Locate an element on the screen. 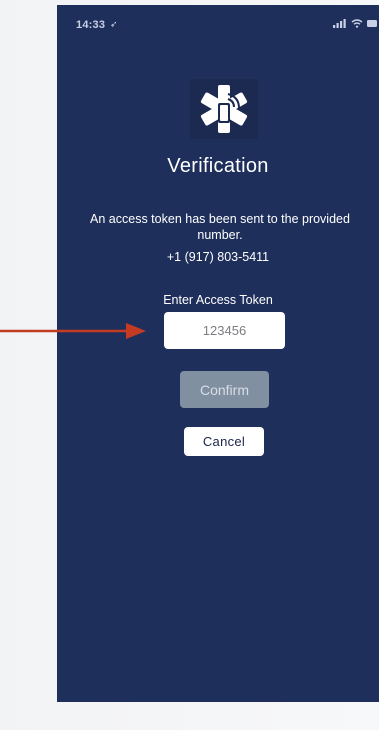  status-time: 14:33 is located at coordinates (91, 25).